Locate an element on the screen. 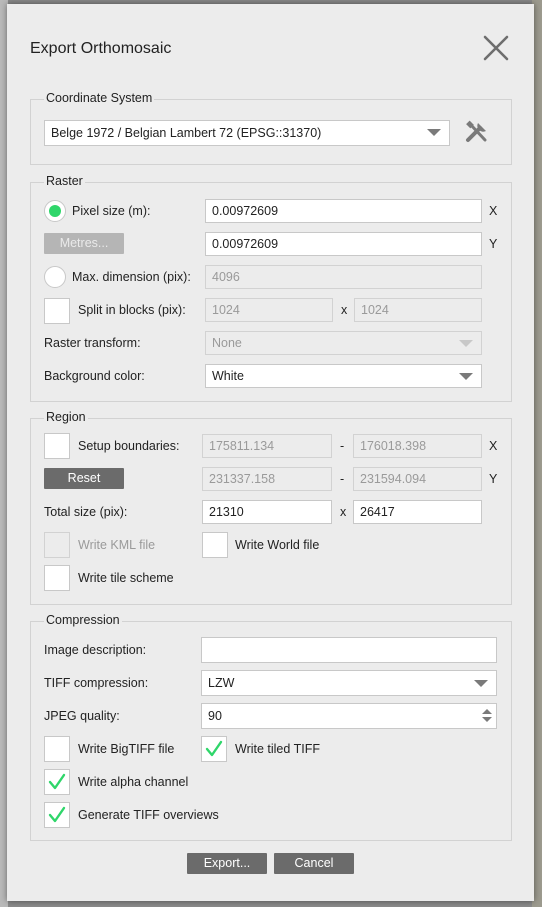  generate-overviews-checkbox is located at coordinates (57, 815).